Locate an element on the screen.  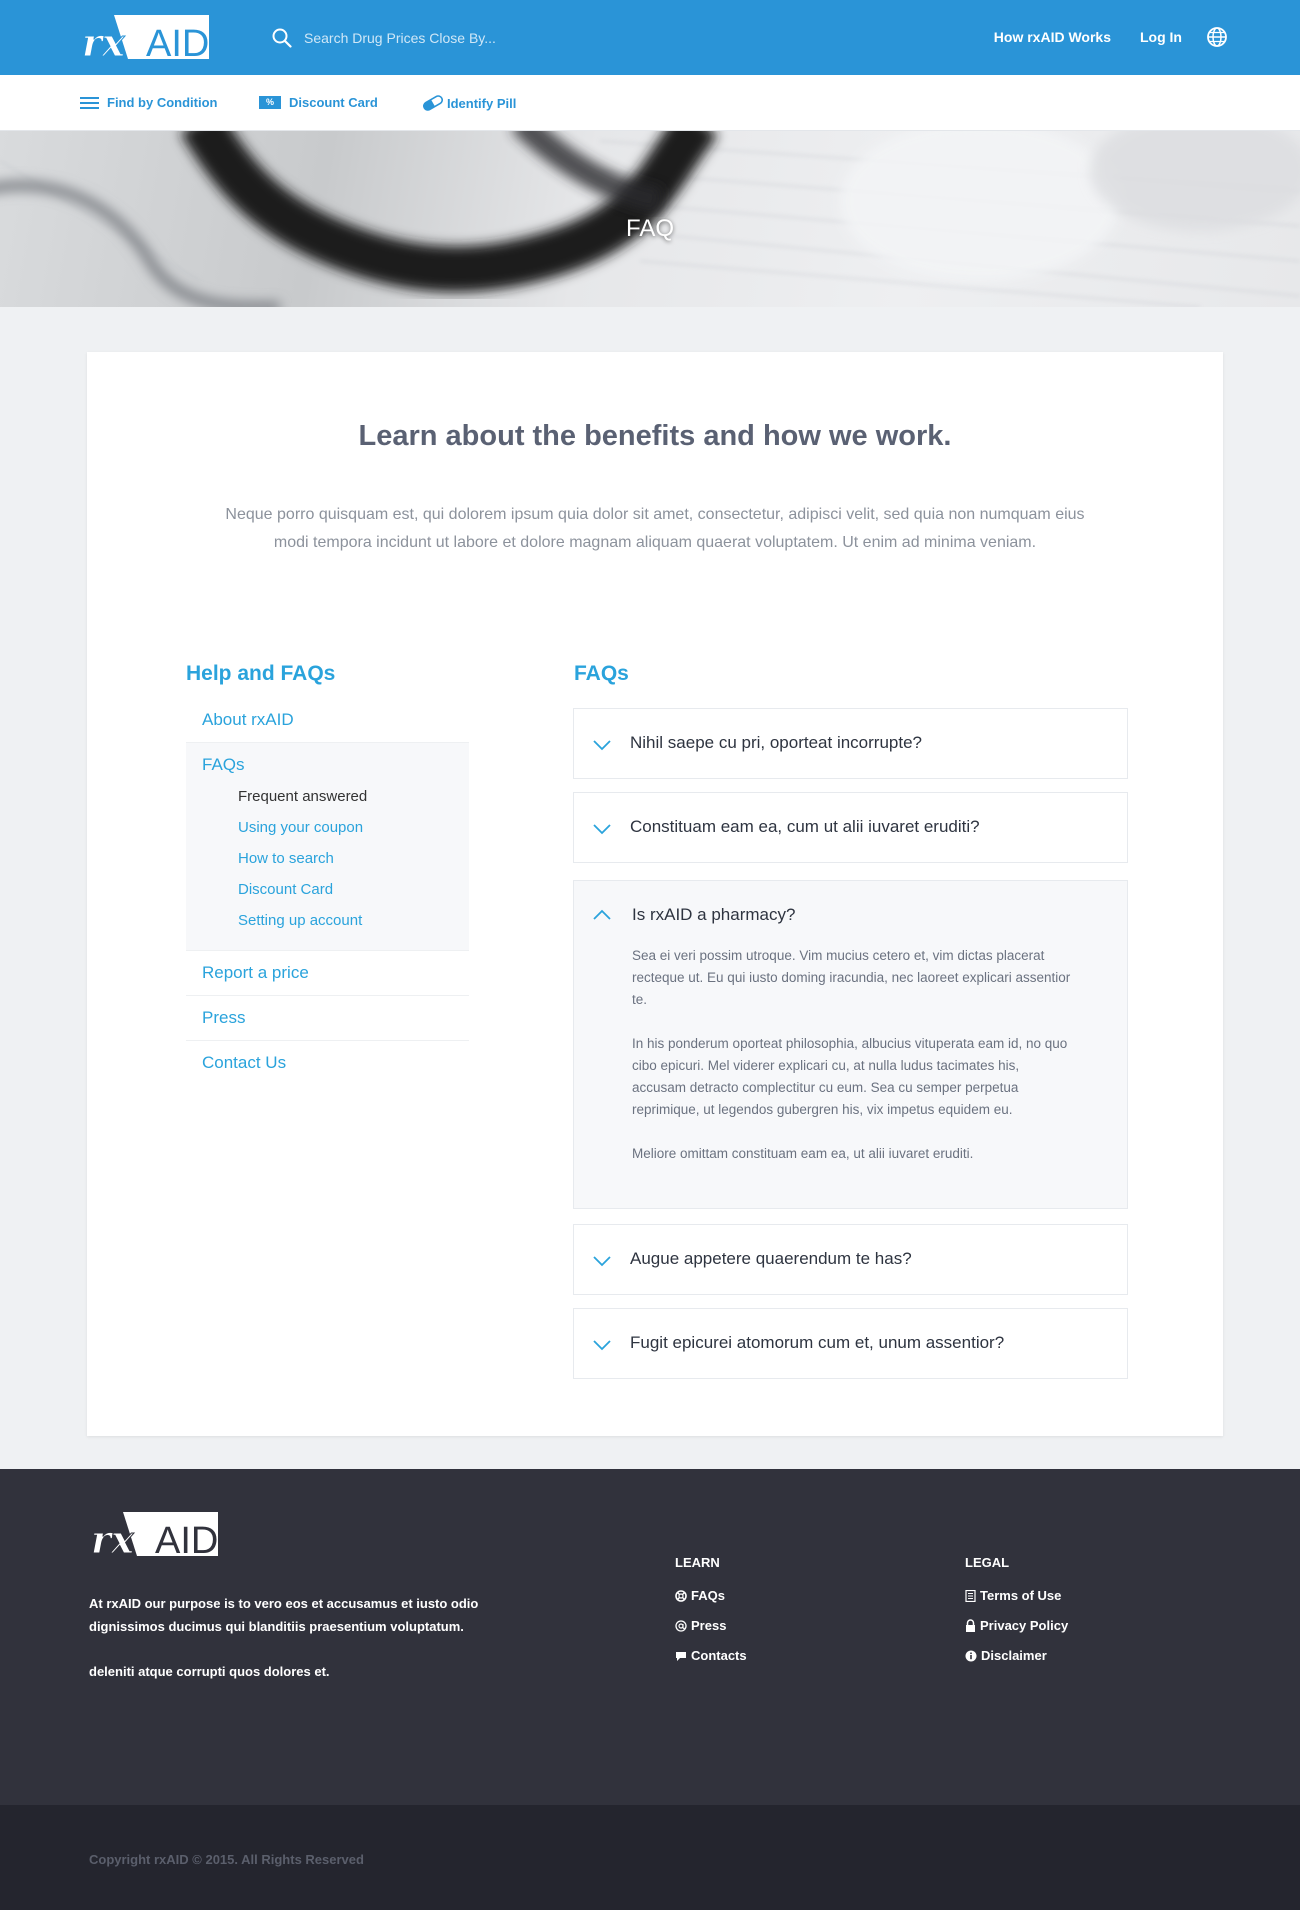
sidebar-item-contact: Contact Us is located at coordinates (327, 1063).